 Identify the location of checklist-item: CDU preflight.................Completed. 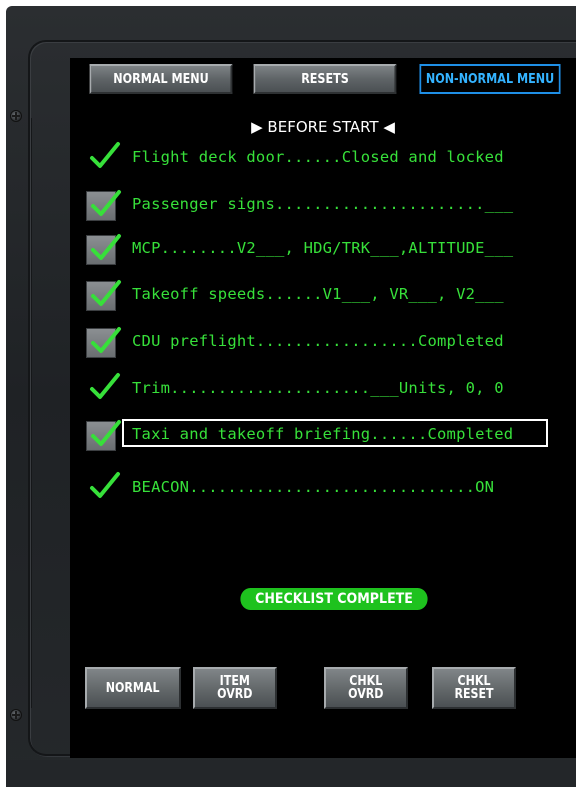
(323, 342).